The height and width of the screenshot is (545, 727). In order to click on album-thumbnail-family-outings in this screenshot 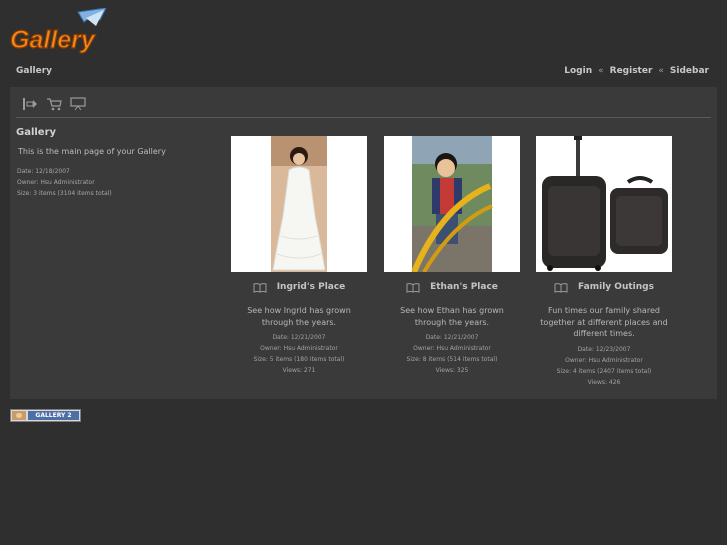, I will do `click(604, 204)`.